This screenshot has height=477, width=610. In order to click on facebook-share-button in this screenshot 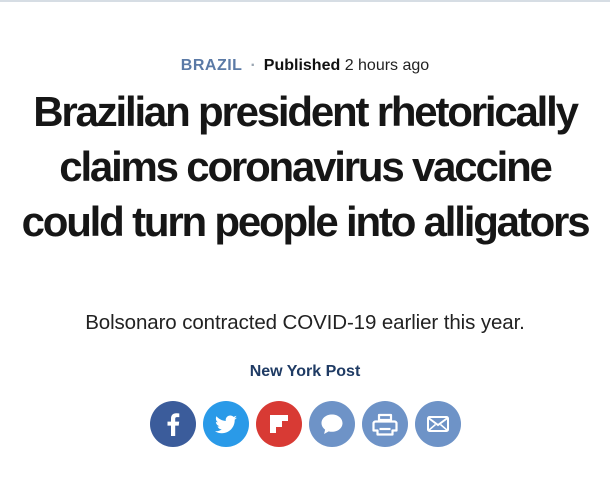, I will do `click(173, 424)`.